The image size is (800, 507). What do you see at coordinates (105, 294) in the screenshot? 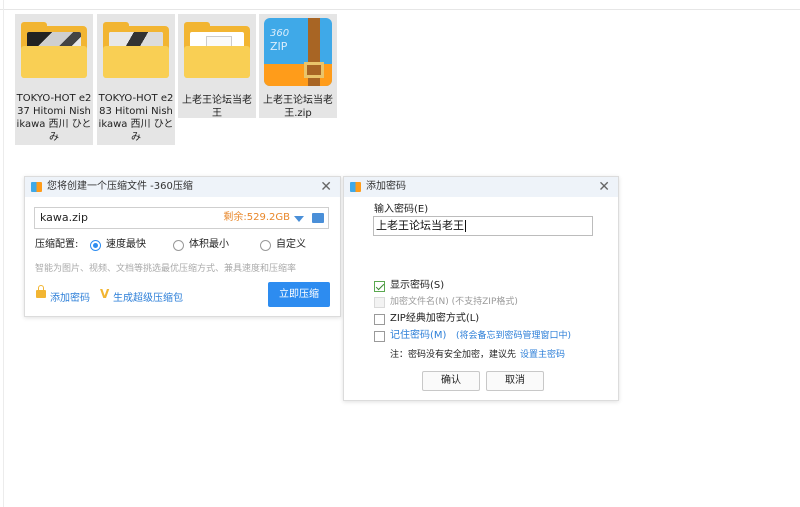
I see `super-archive-icon: V` at bounding box center [105, 294].